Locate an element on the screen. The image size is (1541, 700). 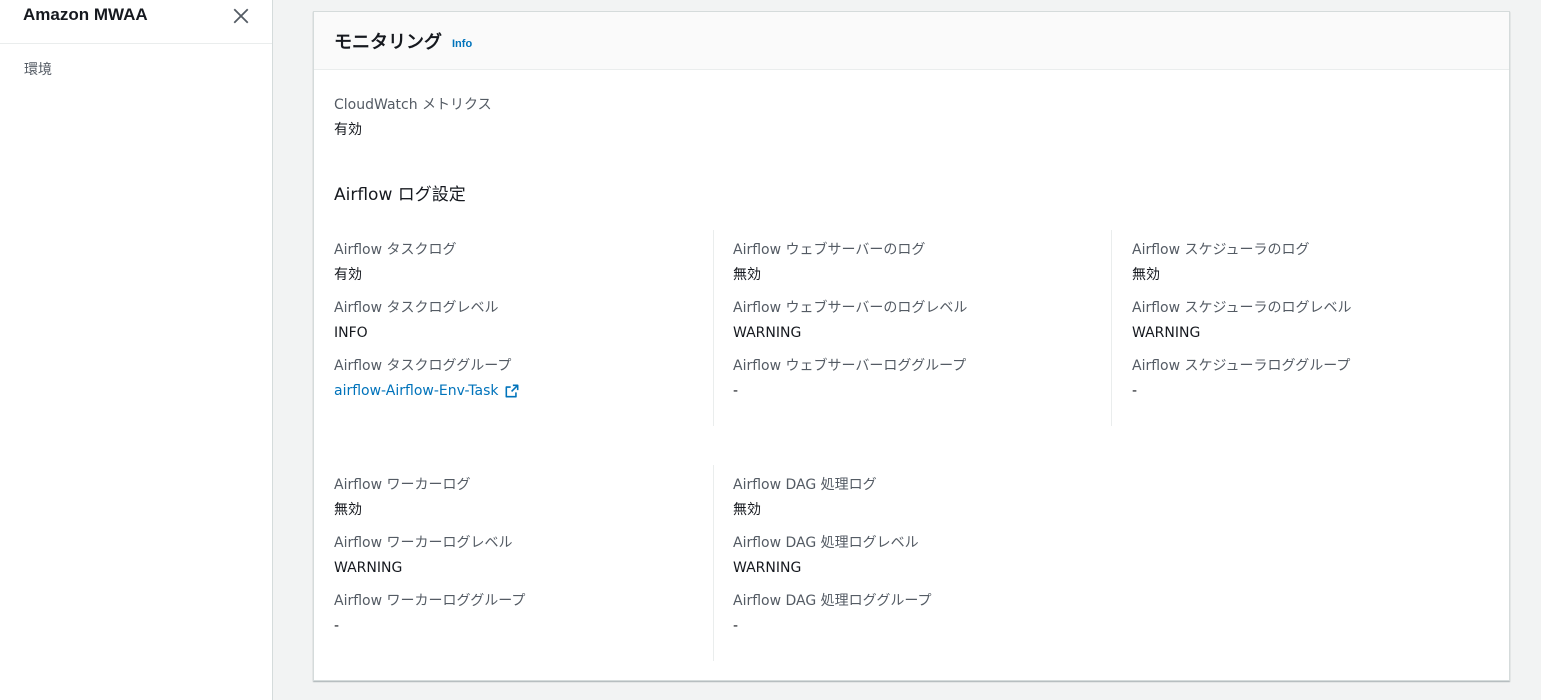
dag-processing-log-level-value: WARNING is located at coordinates (767, 568).